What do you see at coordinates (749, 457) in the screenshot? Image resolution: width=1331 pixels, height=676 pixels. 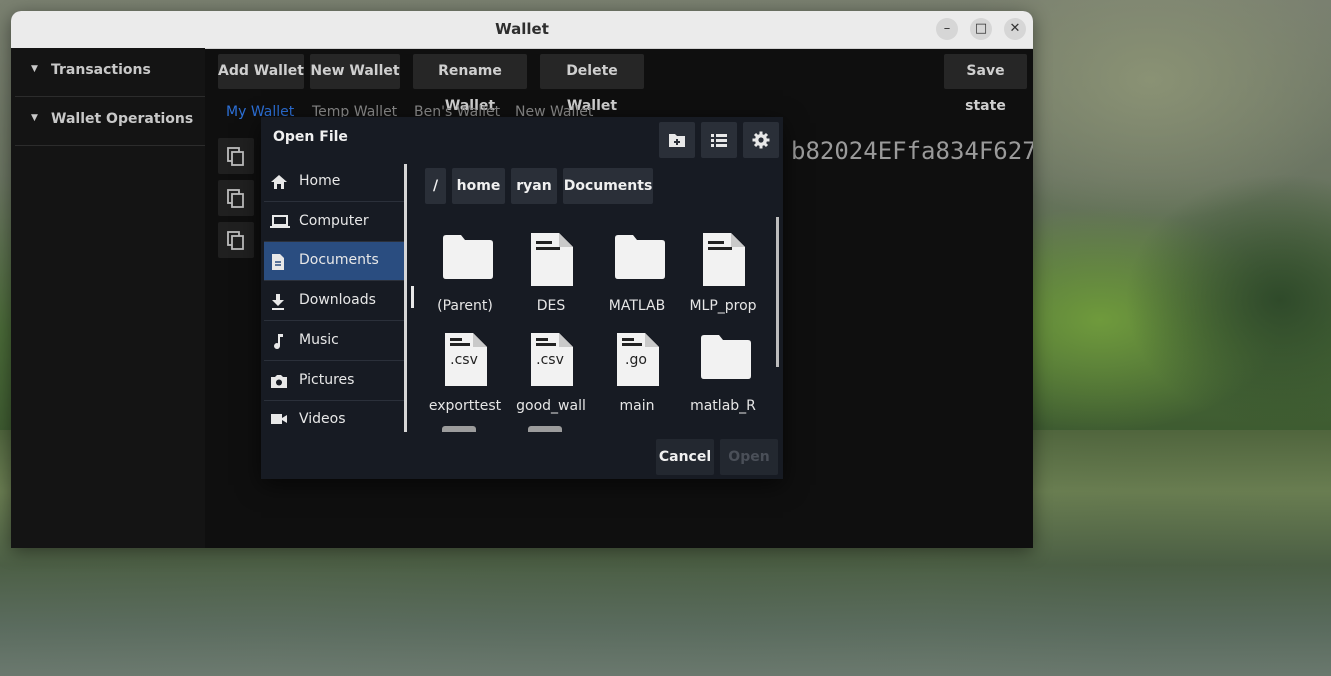 I see `open-button: Open` at bounding box center [749, 457].